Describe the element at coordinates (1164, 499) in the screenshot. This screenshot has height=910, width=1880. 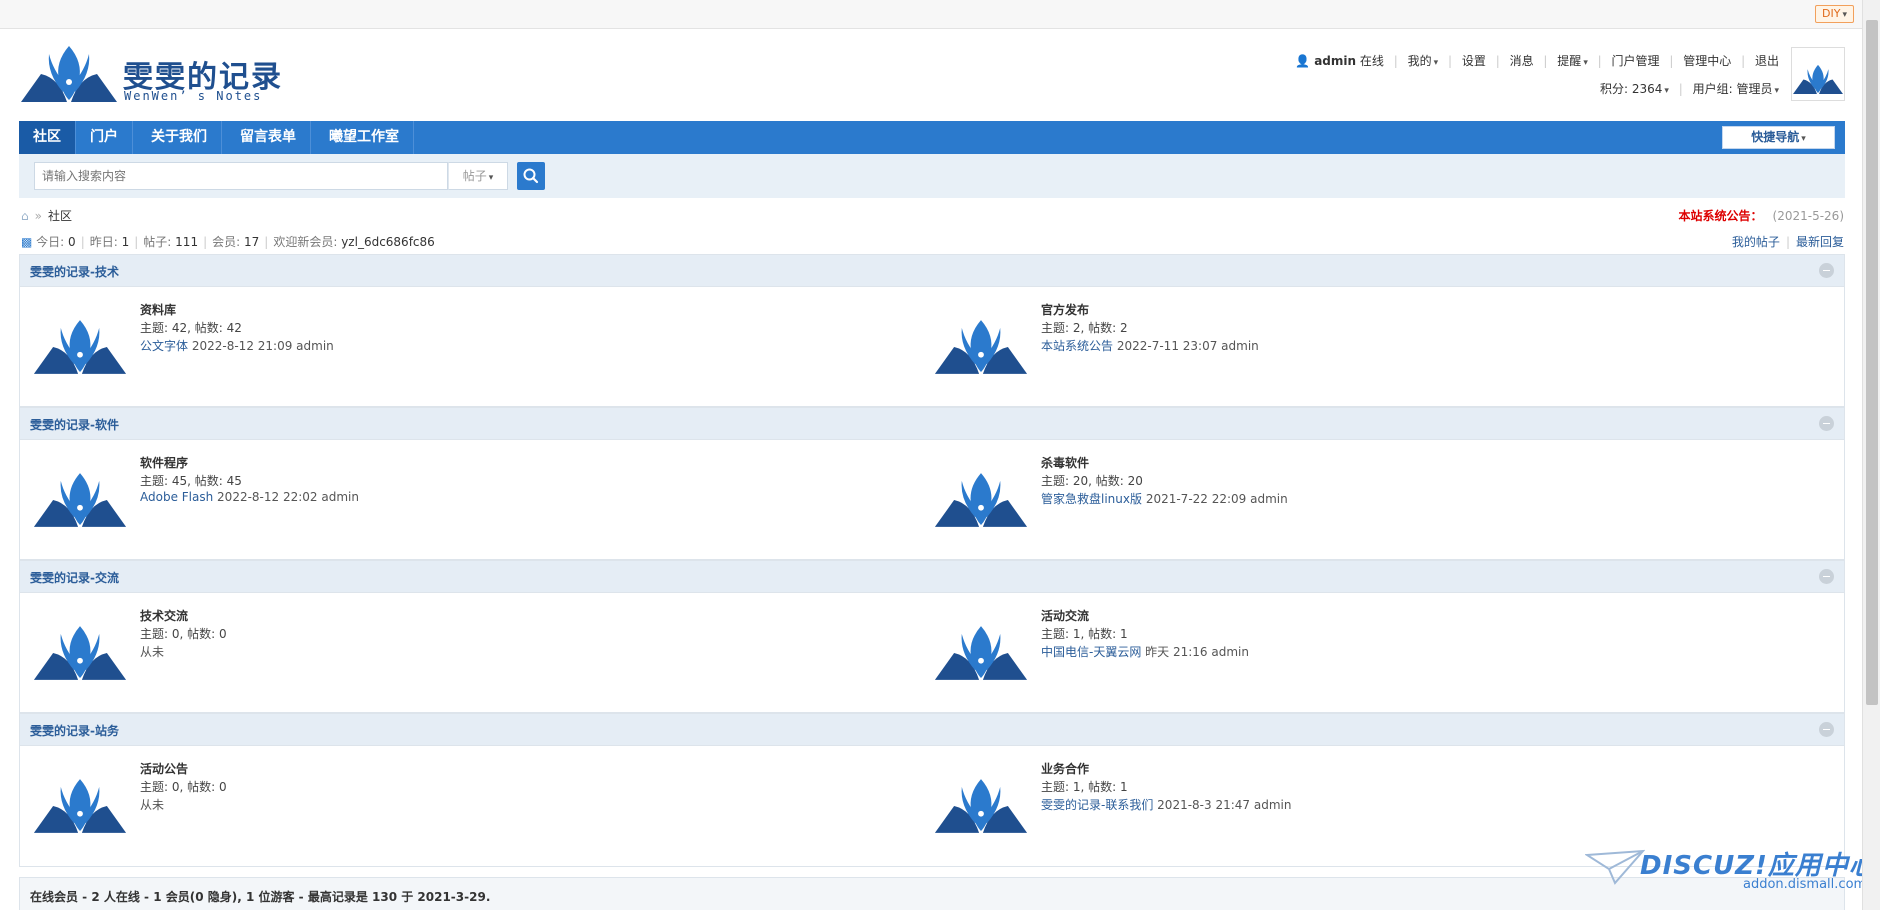
I see `forum-last-post: 管家急救盘linux版 2021-7-22 22:09 admin` at that location.